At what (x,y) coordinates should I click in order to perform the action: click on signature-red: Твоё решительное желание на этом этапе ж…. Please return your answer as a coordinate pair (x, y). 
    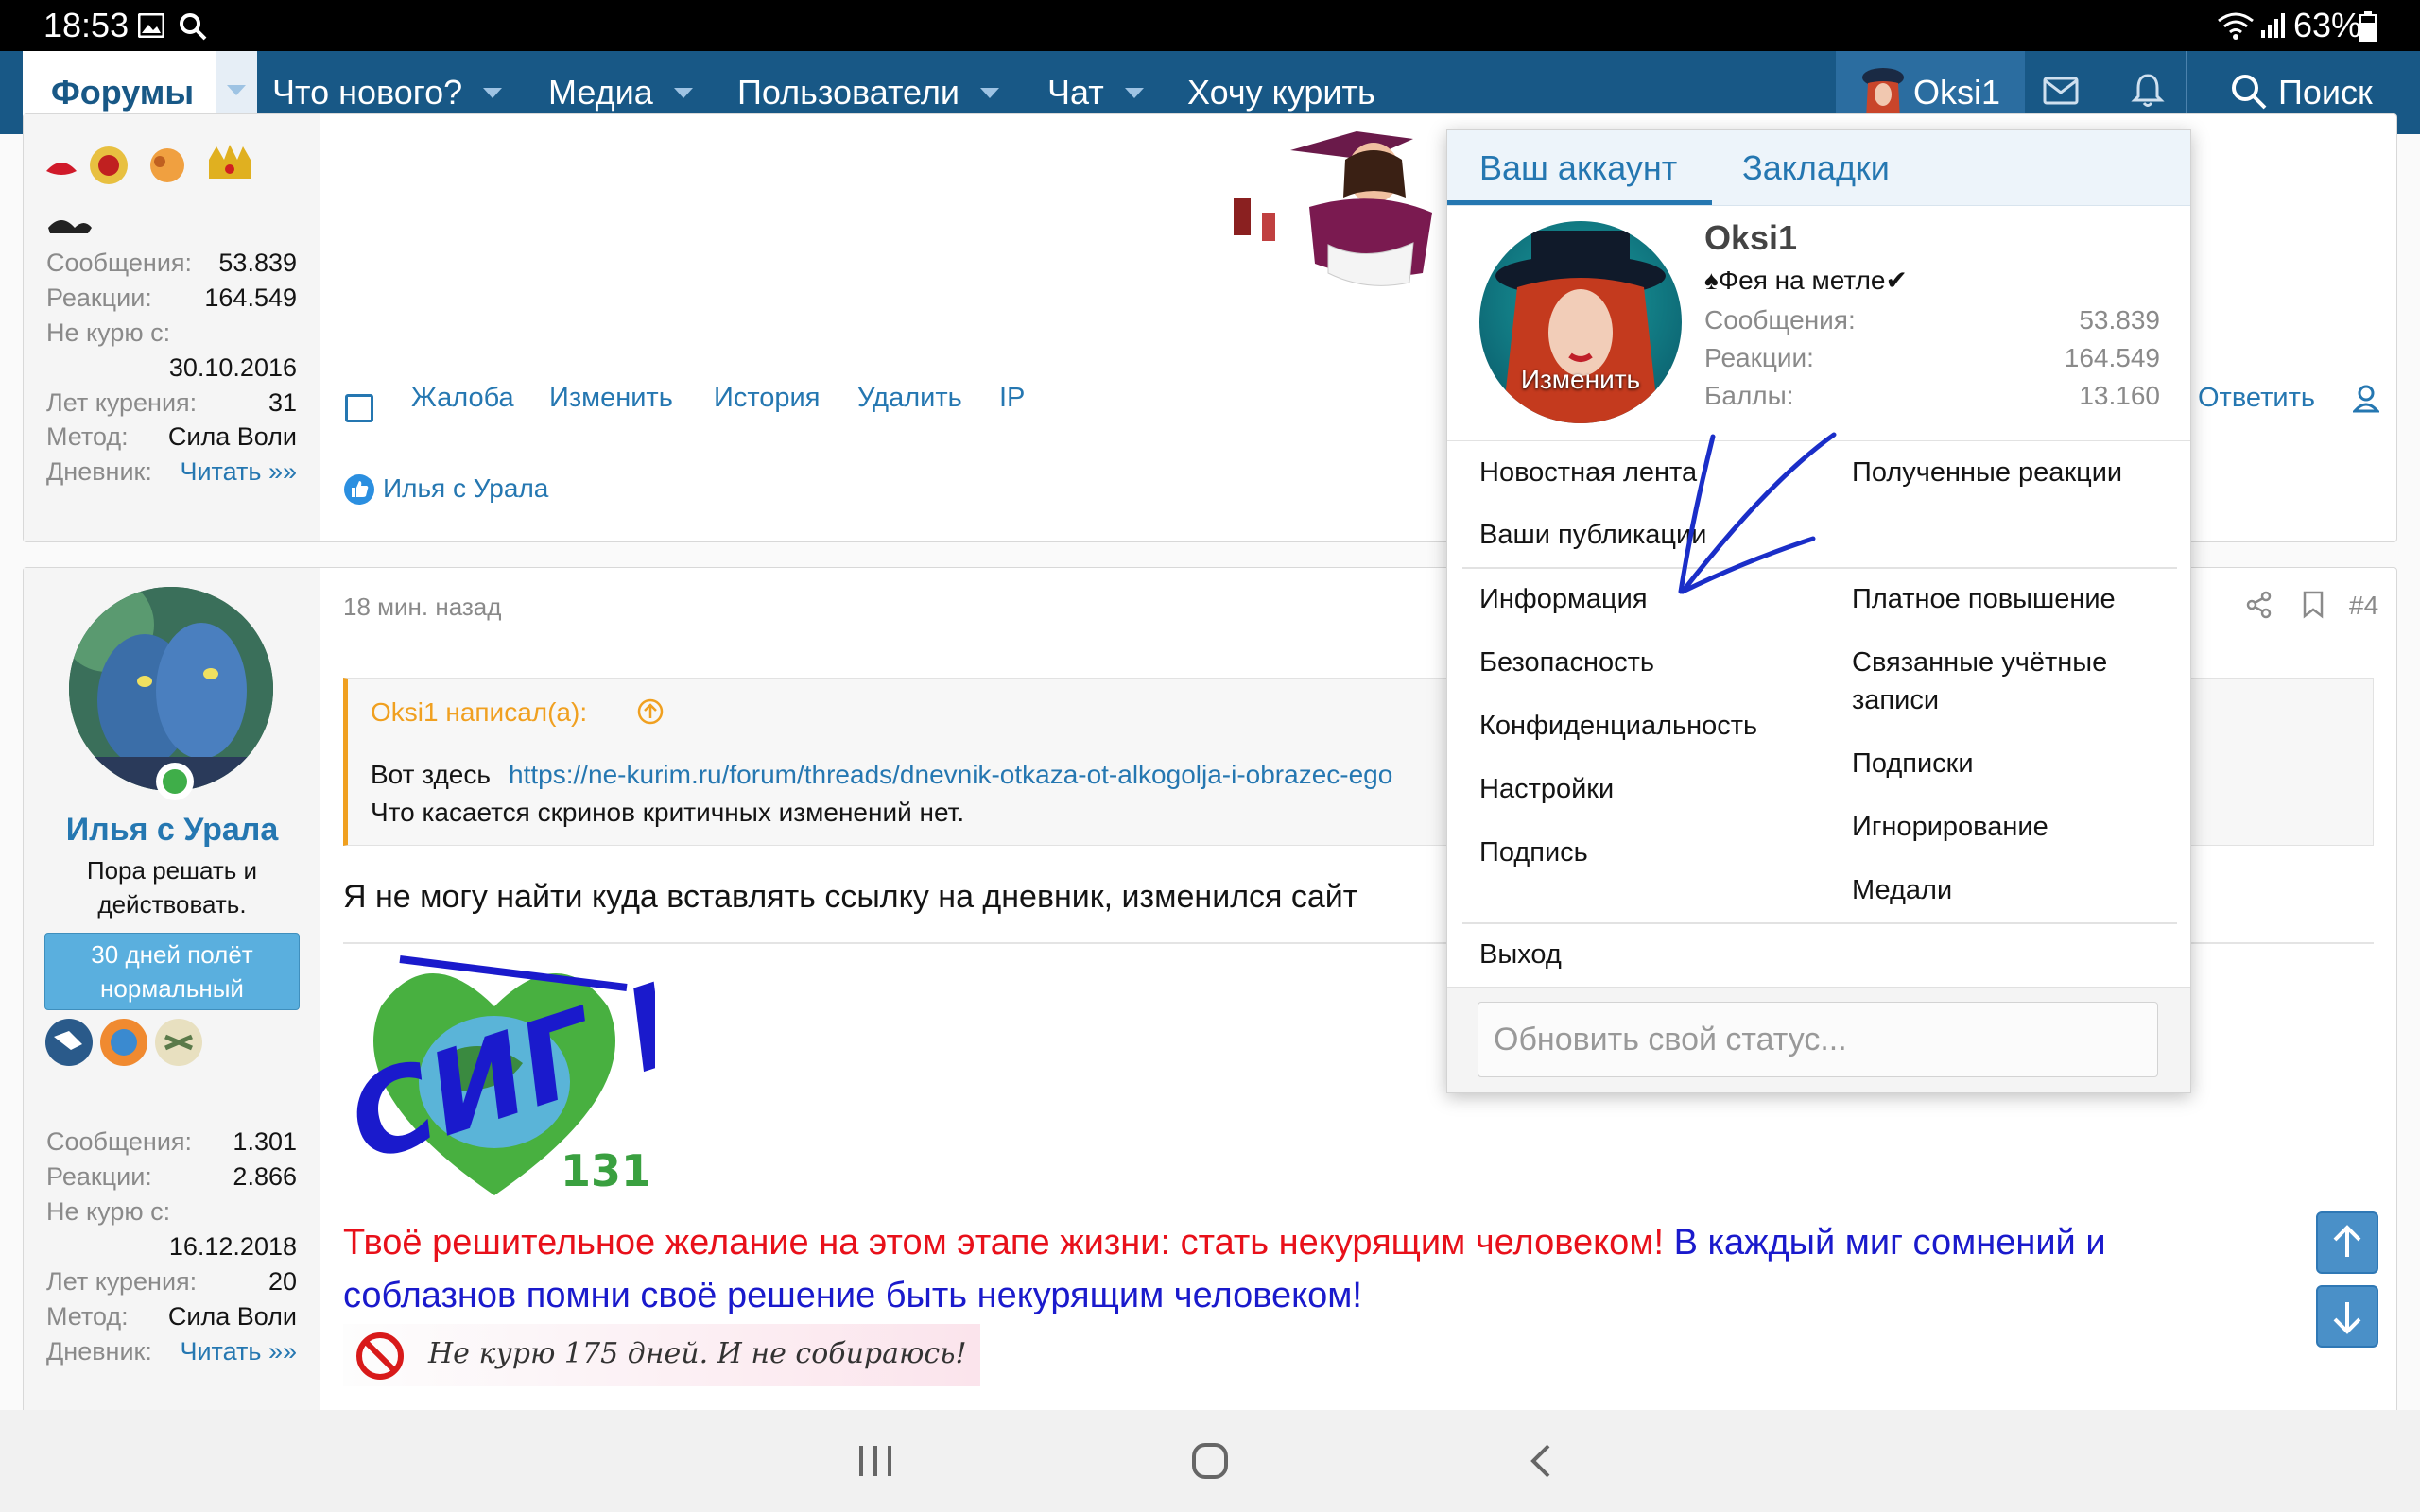
    Looking at the image, I should click on (1004, 1243).